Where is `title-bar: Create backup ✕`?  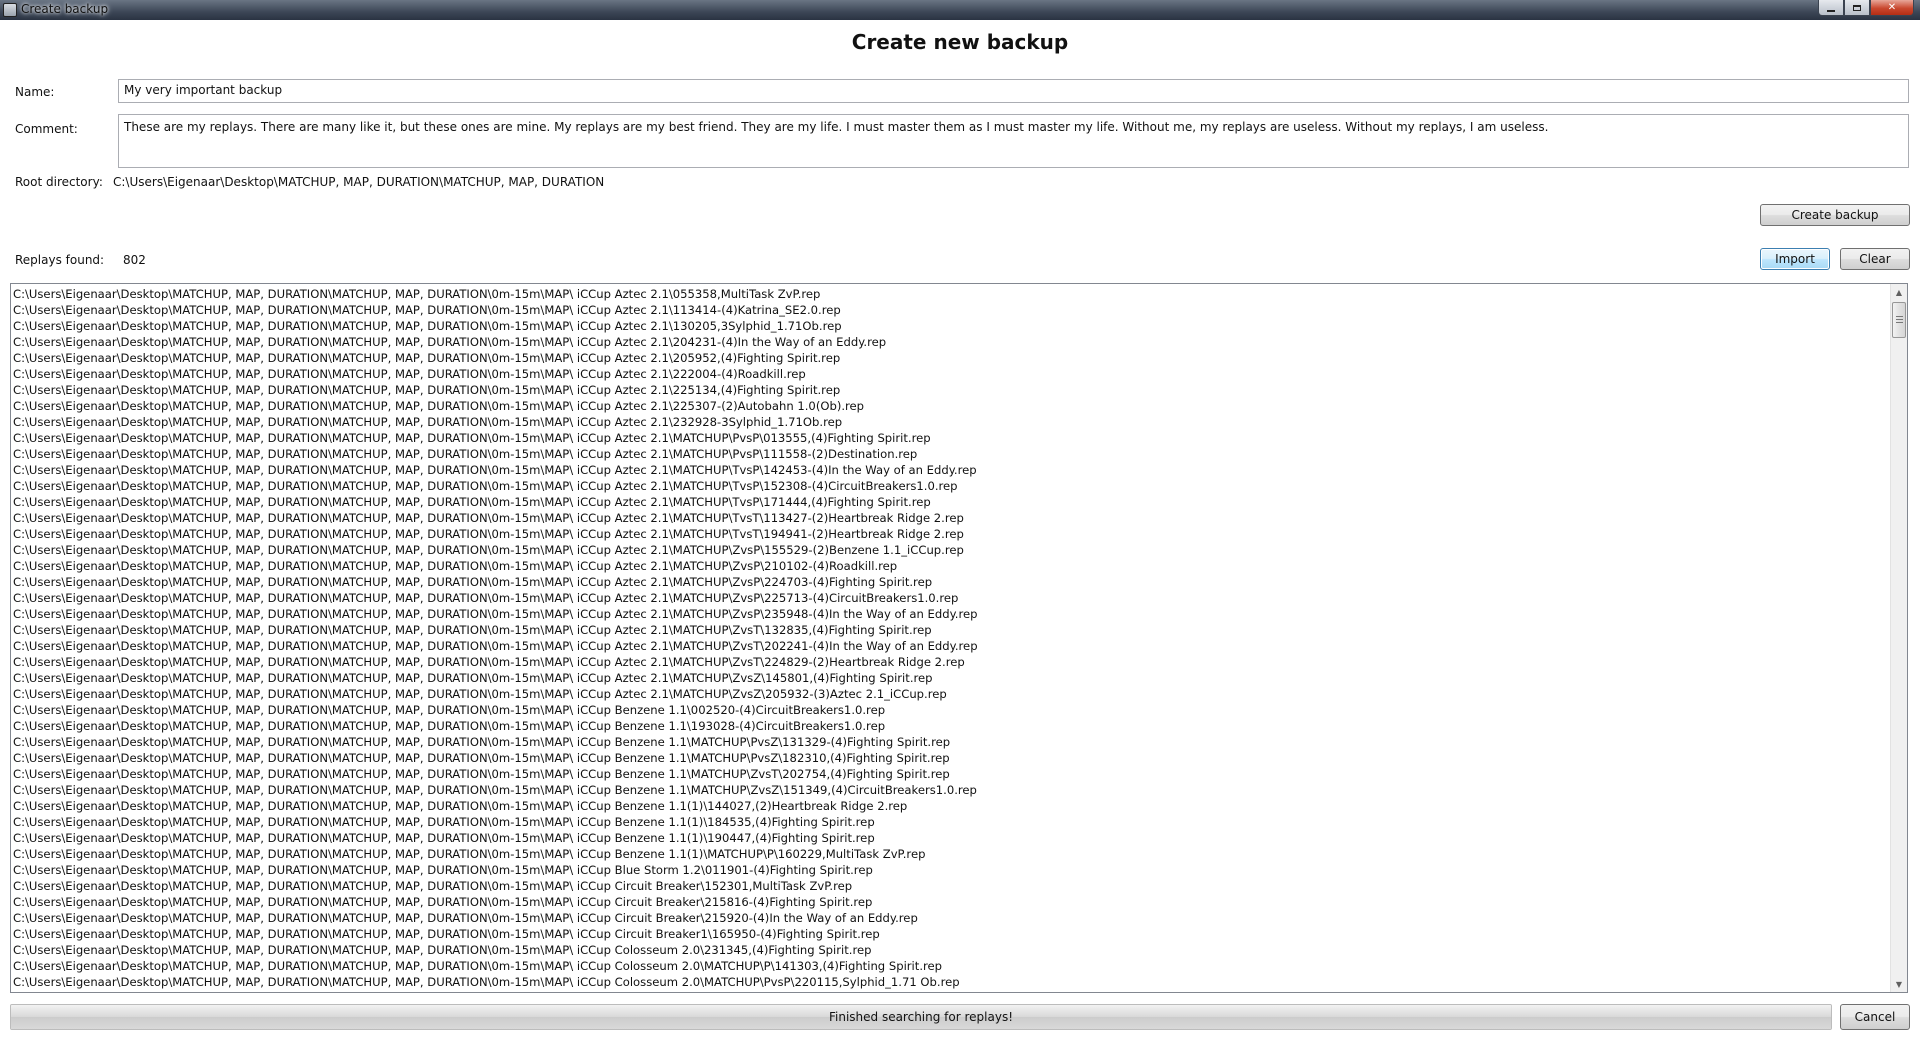
title-bar: Create backup ✕ is located at coordinates (960, 10).